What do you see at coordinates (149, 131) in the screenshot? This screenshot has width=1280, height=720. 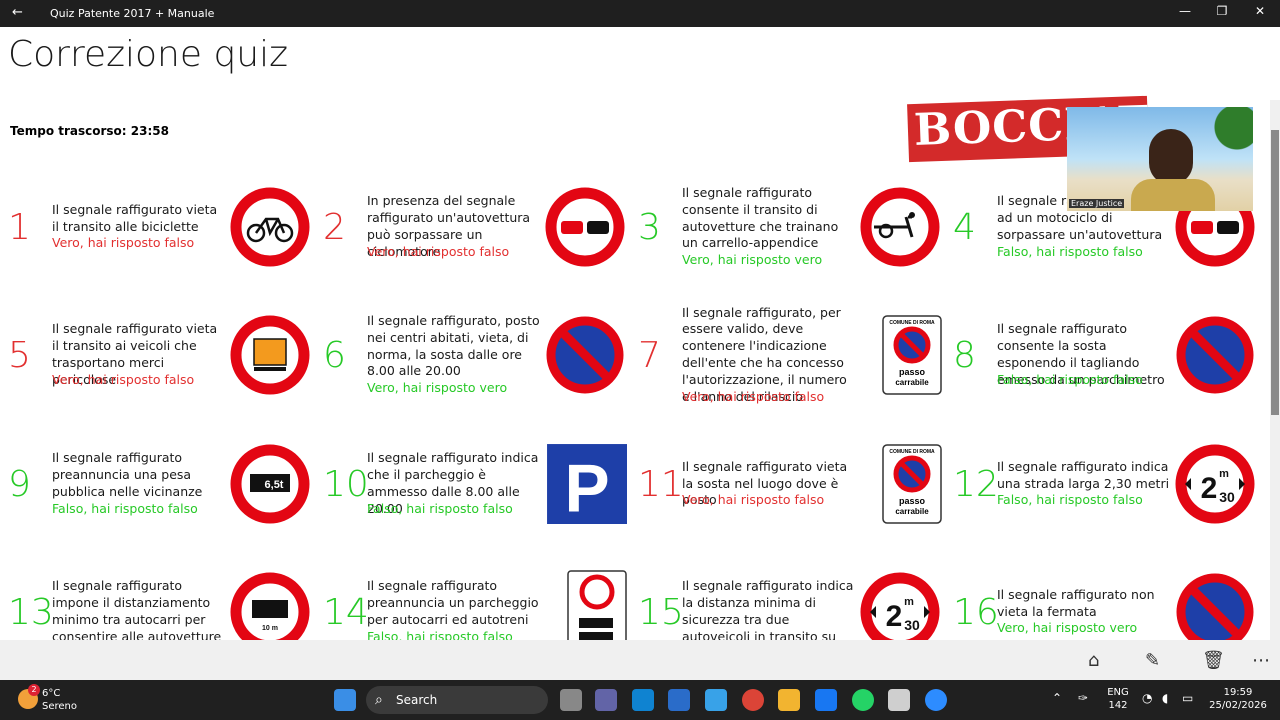 I see `elapsed-value: 23:58` at bounding box center [149, 131].